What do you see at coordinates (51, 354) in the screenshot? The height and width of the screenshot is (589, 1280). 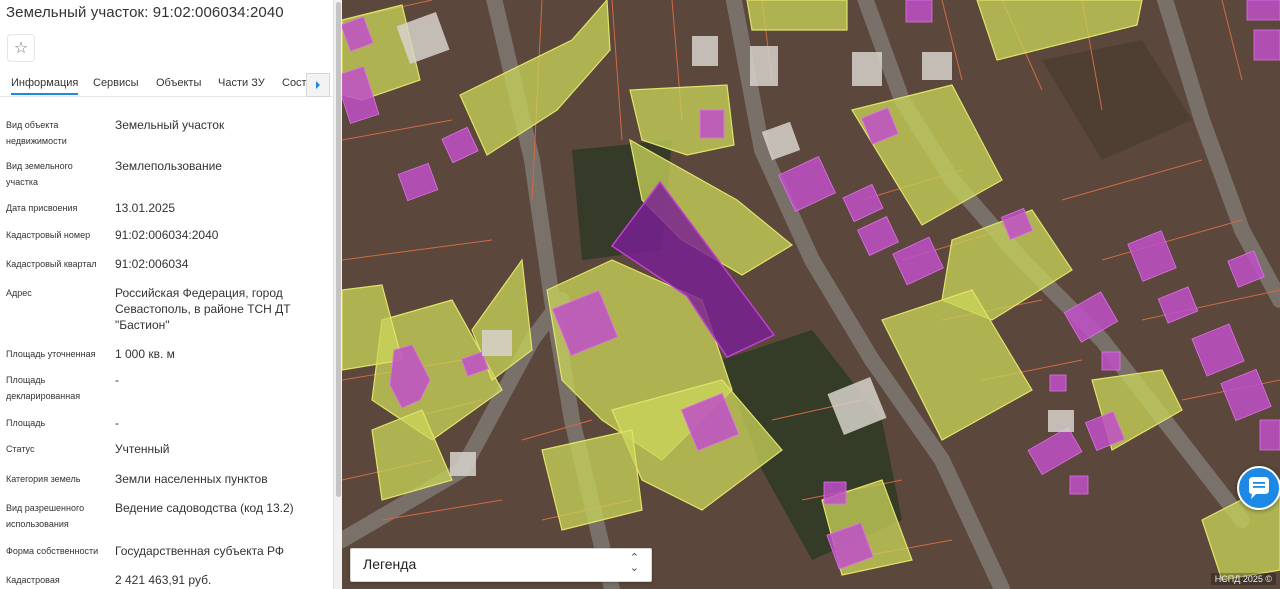 I see `field-label: Площадь уточненная` at bounding box center [51, 354].